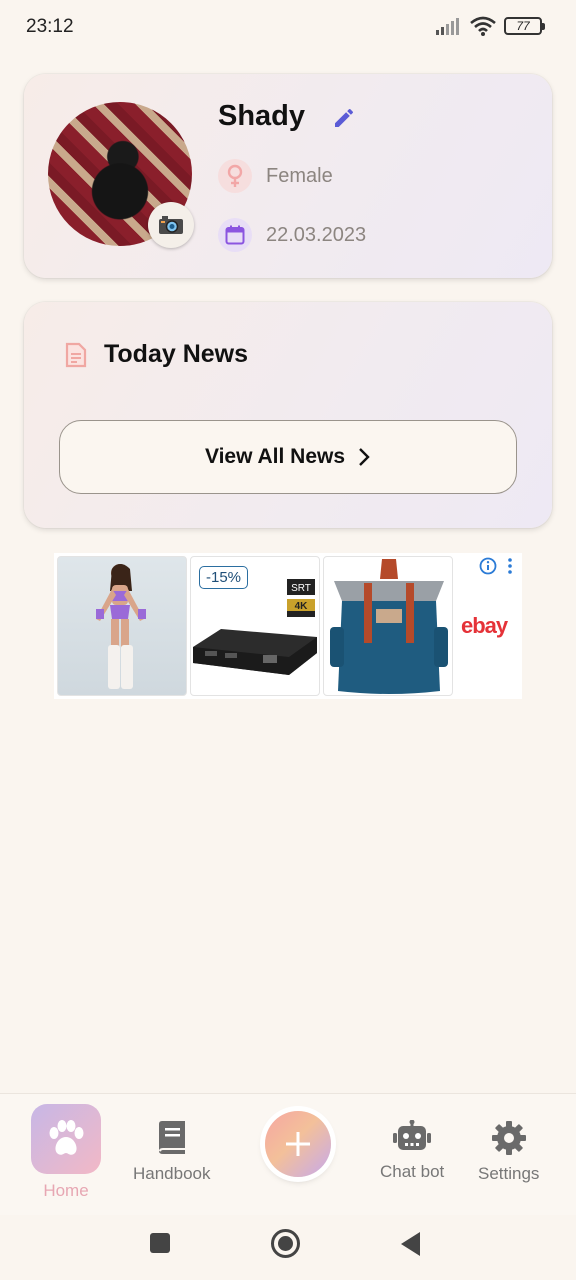  I want to click on status-bar: 23:12 77, so click(288, 28).